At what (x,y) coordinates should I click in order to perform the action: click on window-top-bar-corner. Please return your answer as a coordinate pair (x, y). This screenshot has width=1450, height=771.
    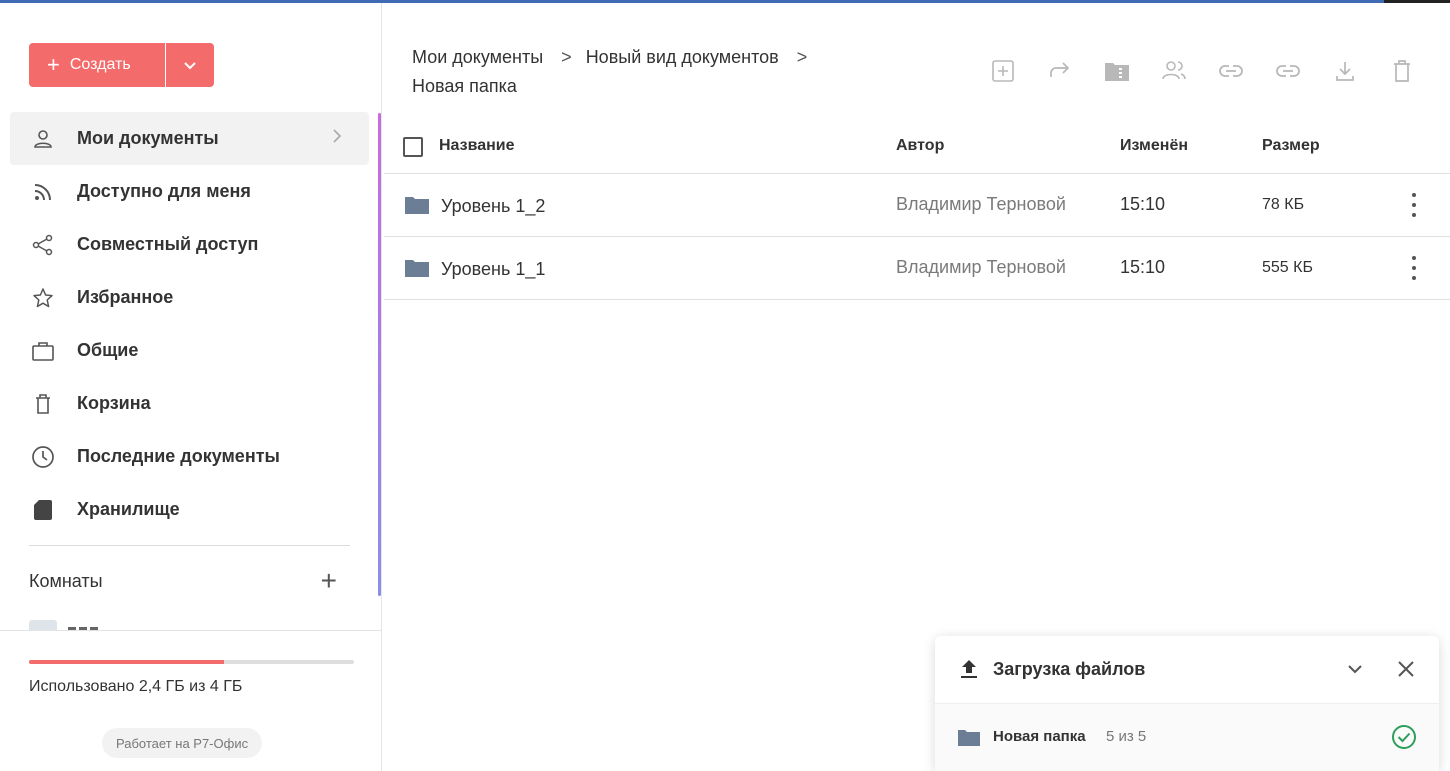
    Looking at the image, I should click on (1417, 1).